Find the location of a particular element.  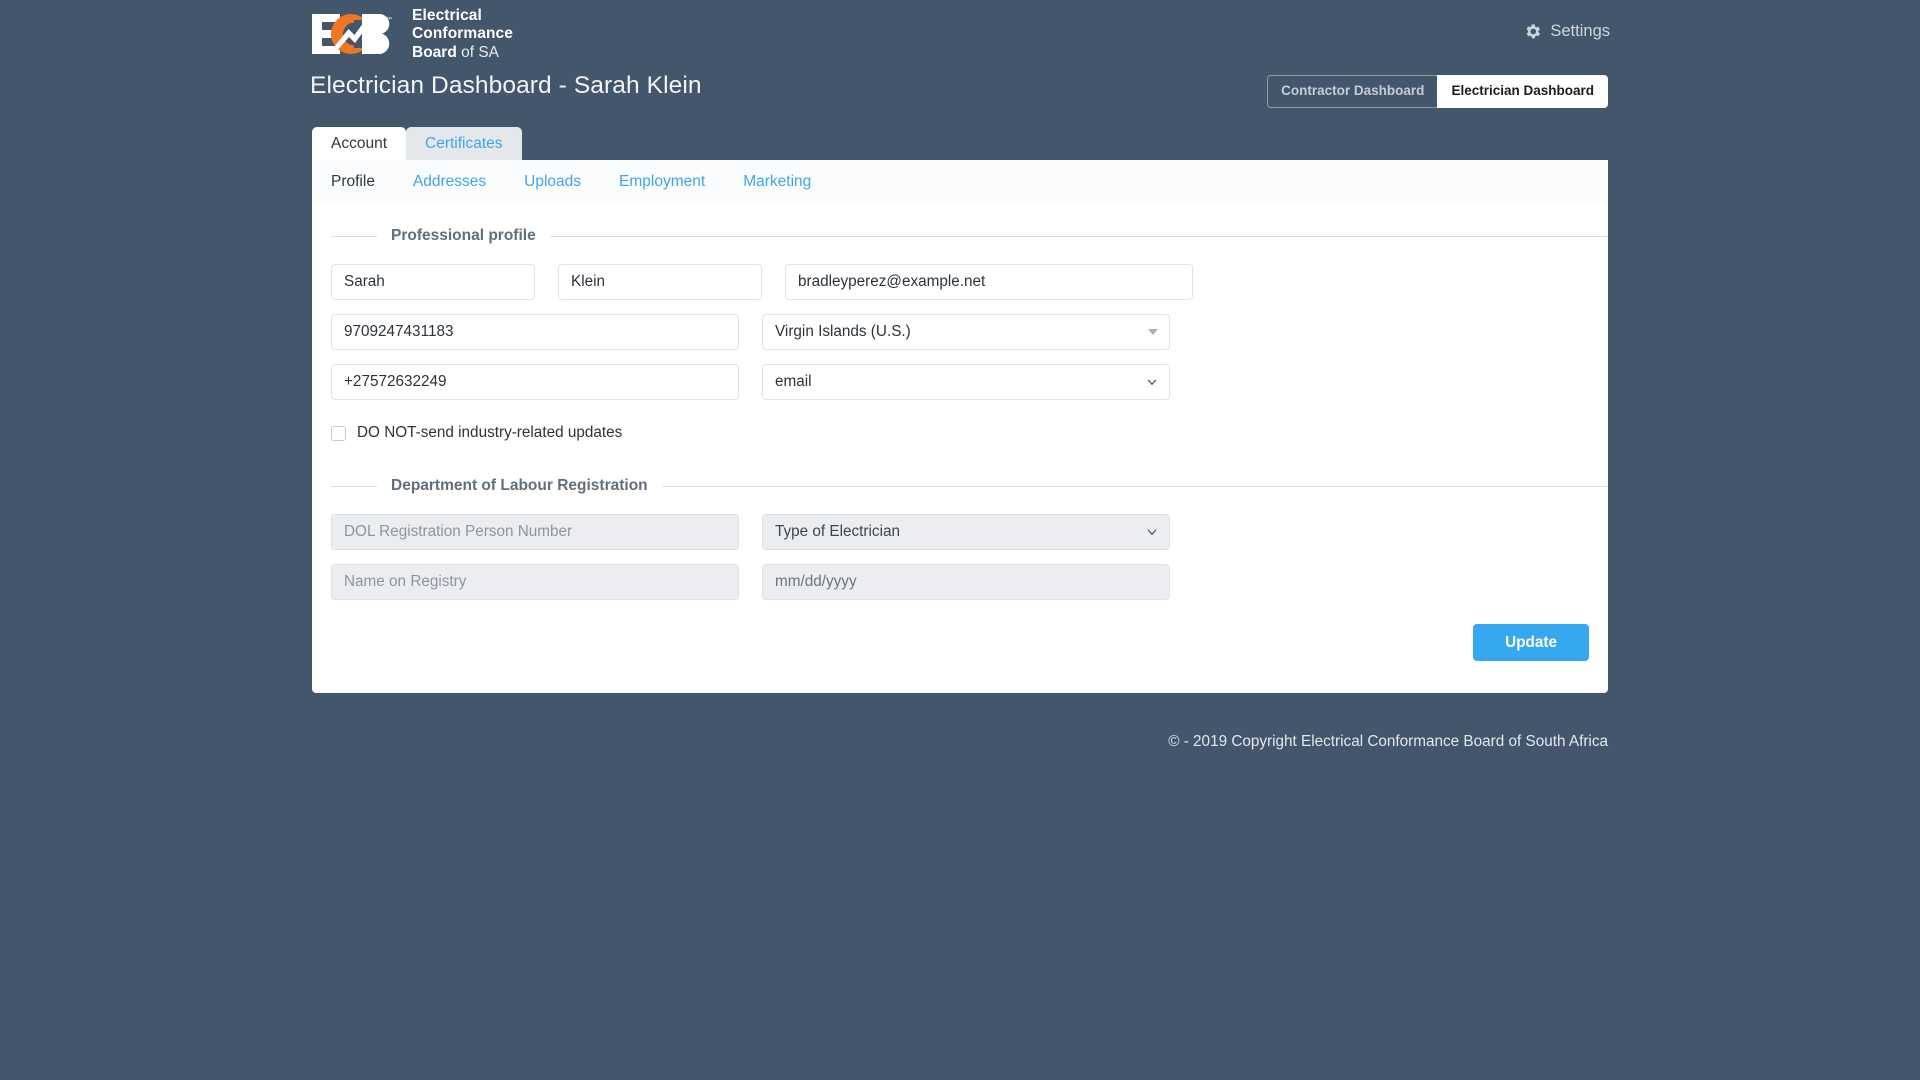

professional-profile-legend-row: Professional profile is located at coordinates (960, 236).